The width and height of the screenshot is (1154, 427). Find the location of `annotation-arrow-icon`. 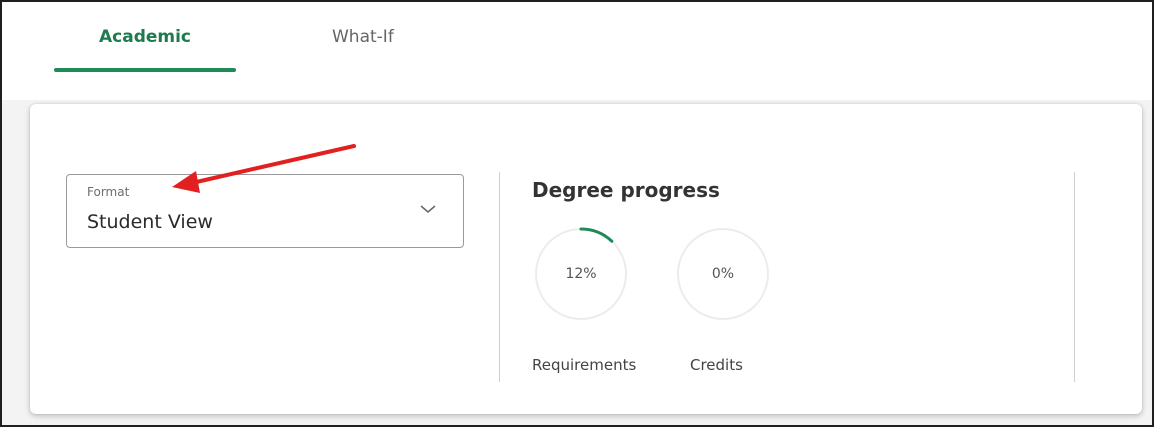

annotation-arrow-icon is located at coordinates (264, 168).